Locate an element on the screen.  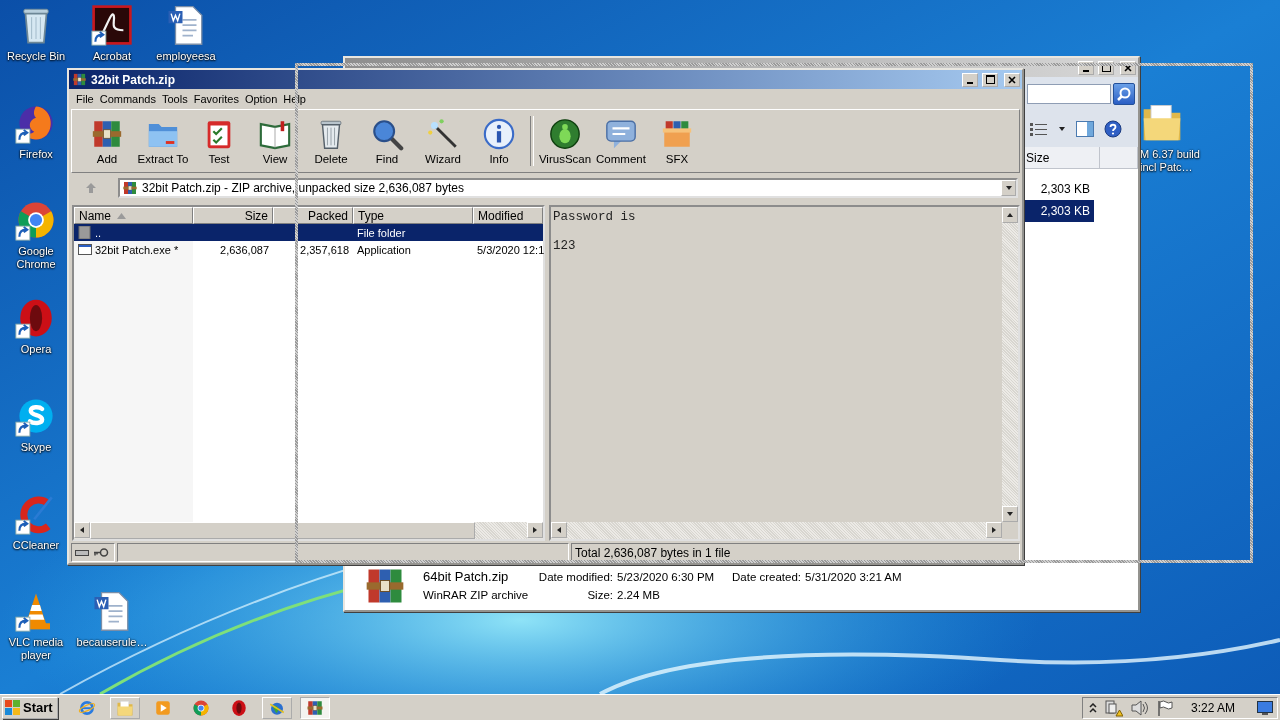
close-icon is located at coordinates (1012, 79).